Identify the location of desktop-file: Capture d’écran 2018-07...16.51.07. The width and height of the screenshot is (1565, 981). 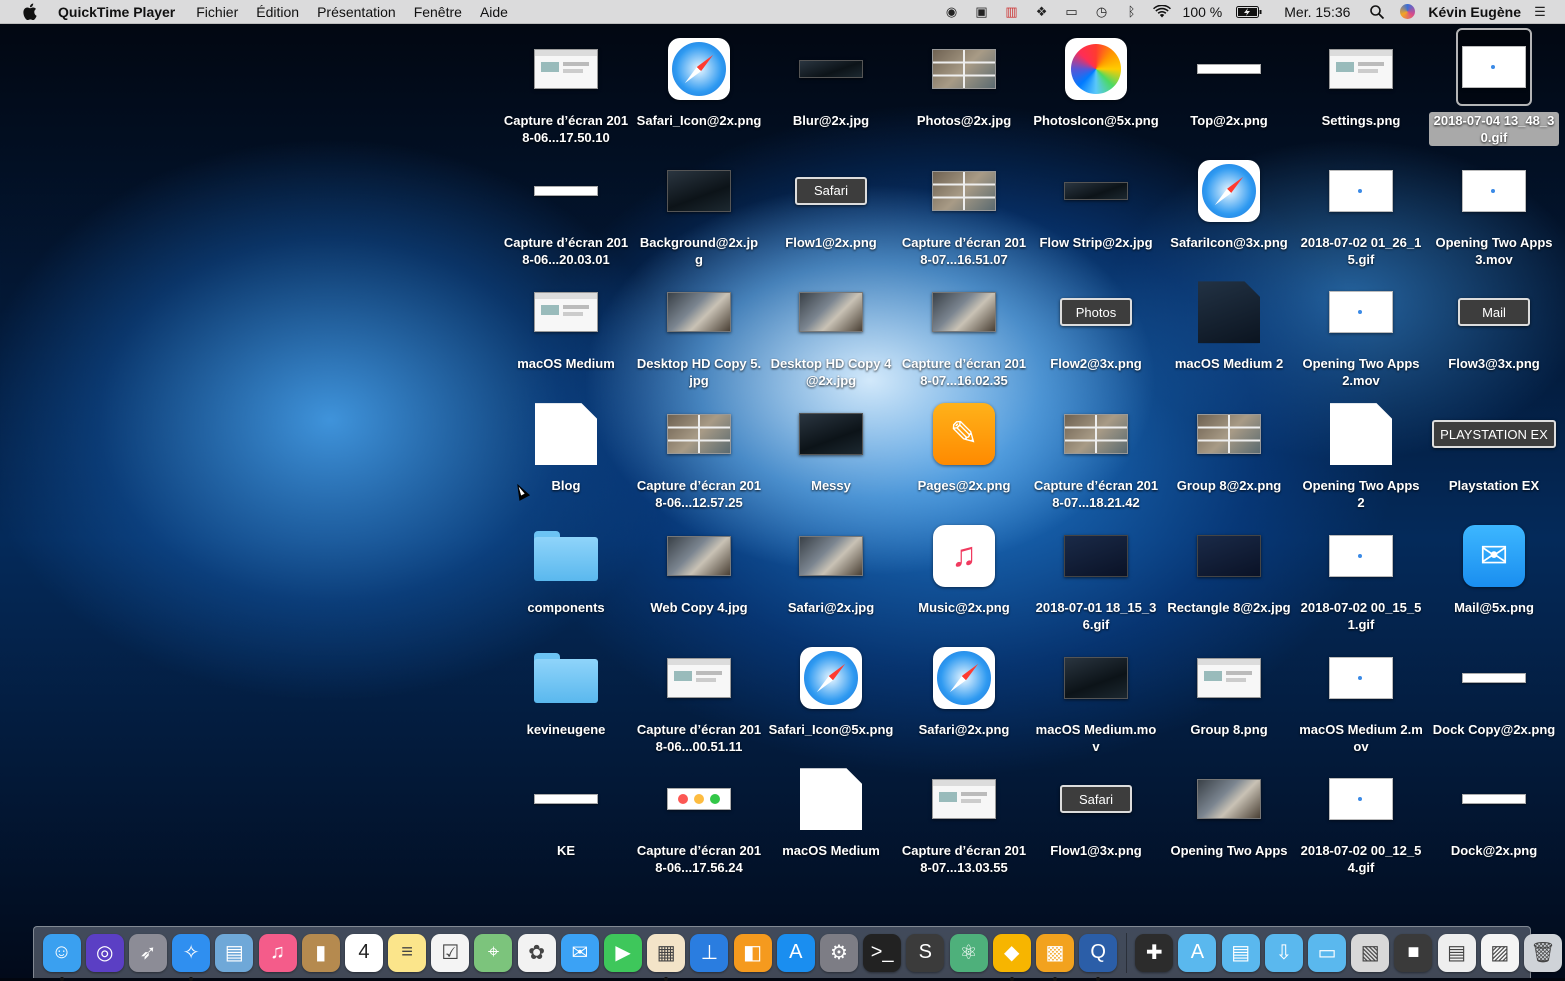
(964, 207).